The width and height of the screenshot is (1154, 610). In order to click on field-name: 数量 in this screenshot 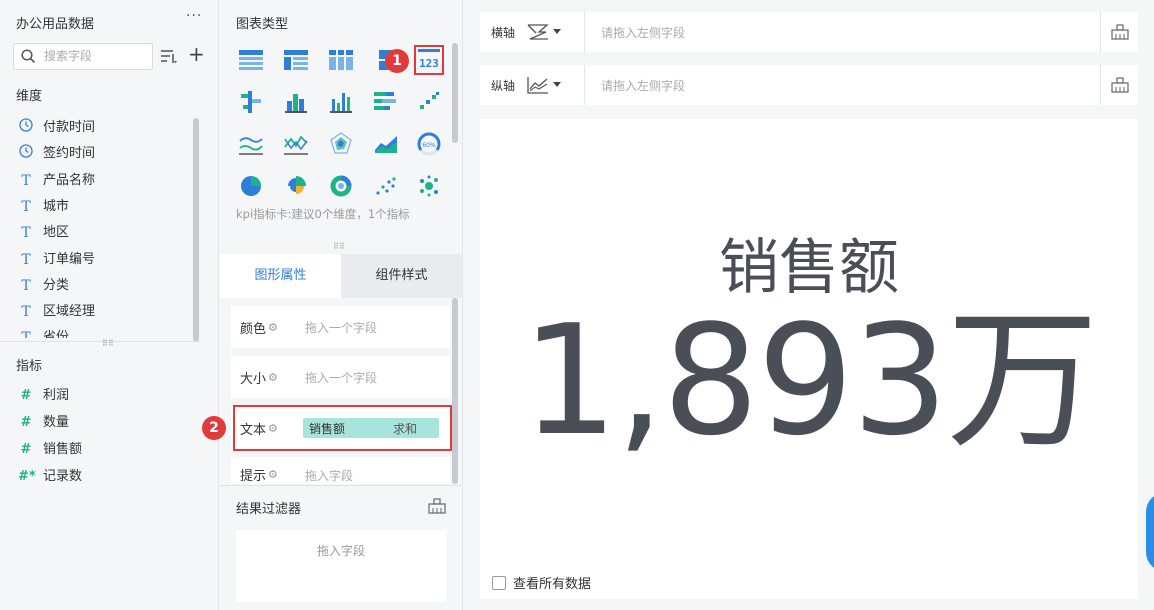, I will do `click(56, 422)`.